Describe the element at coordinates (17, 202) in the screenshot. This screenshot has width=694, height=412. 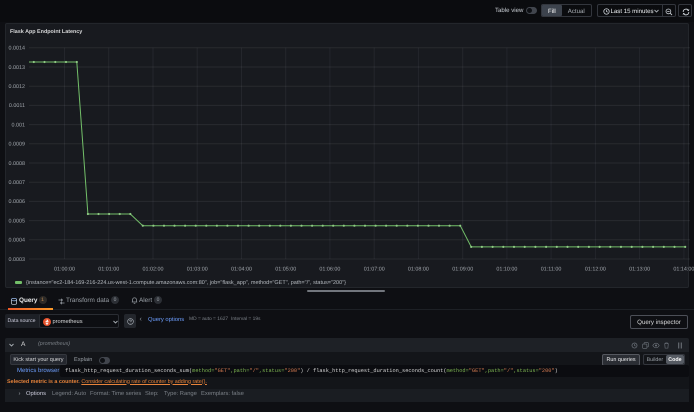
I see `svg-text: 0.0006` at that location.